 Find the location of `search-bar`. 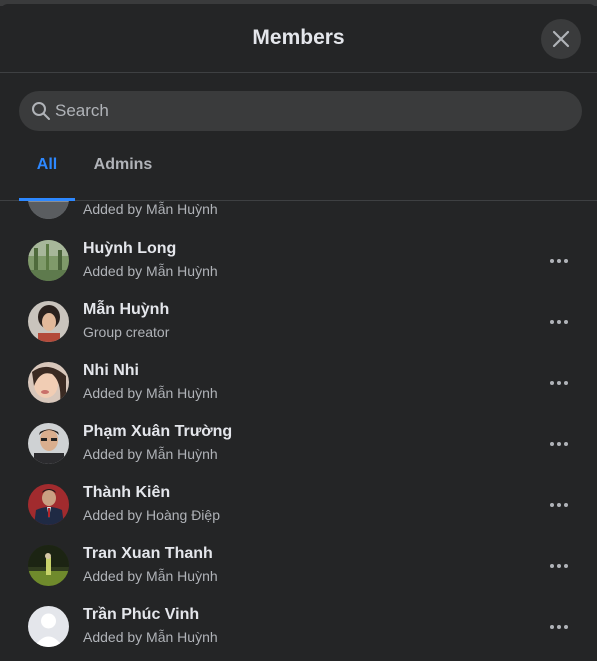

search-bar is located at coordinates (300, 111).